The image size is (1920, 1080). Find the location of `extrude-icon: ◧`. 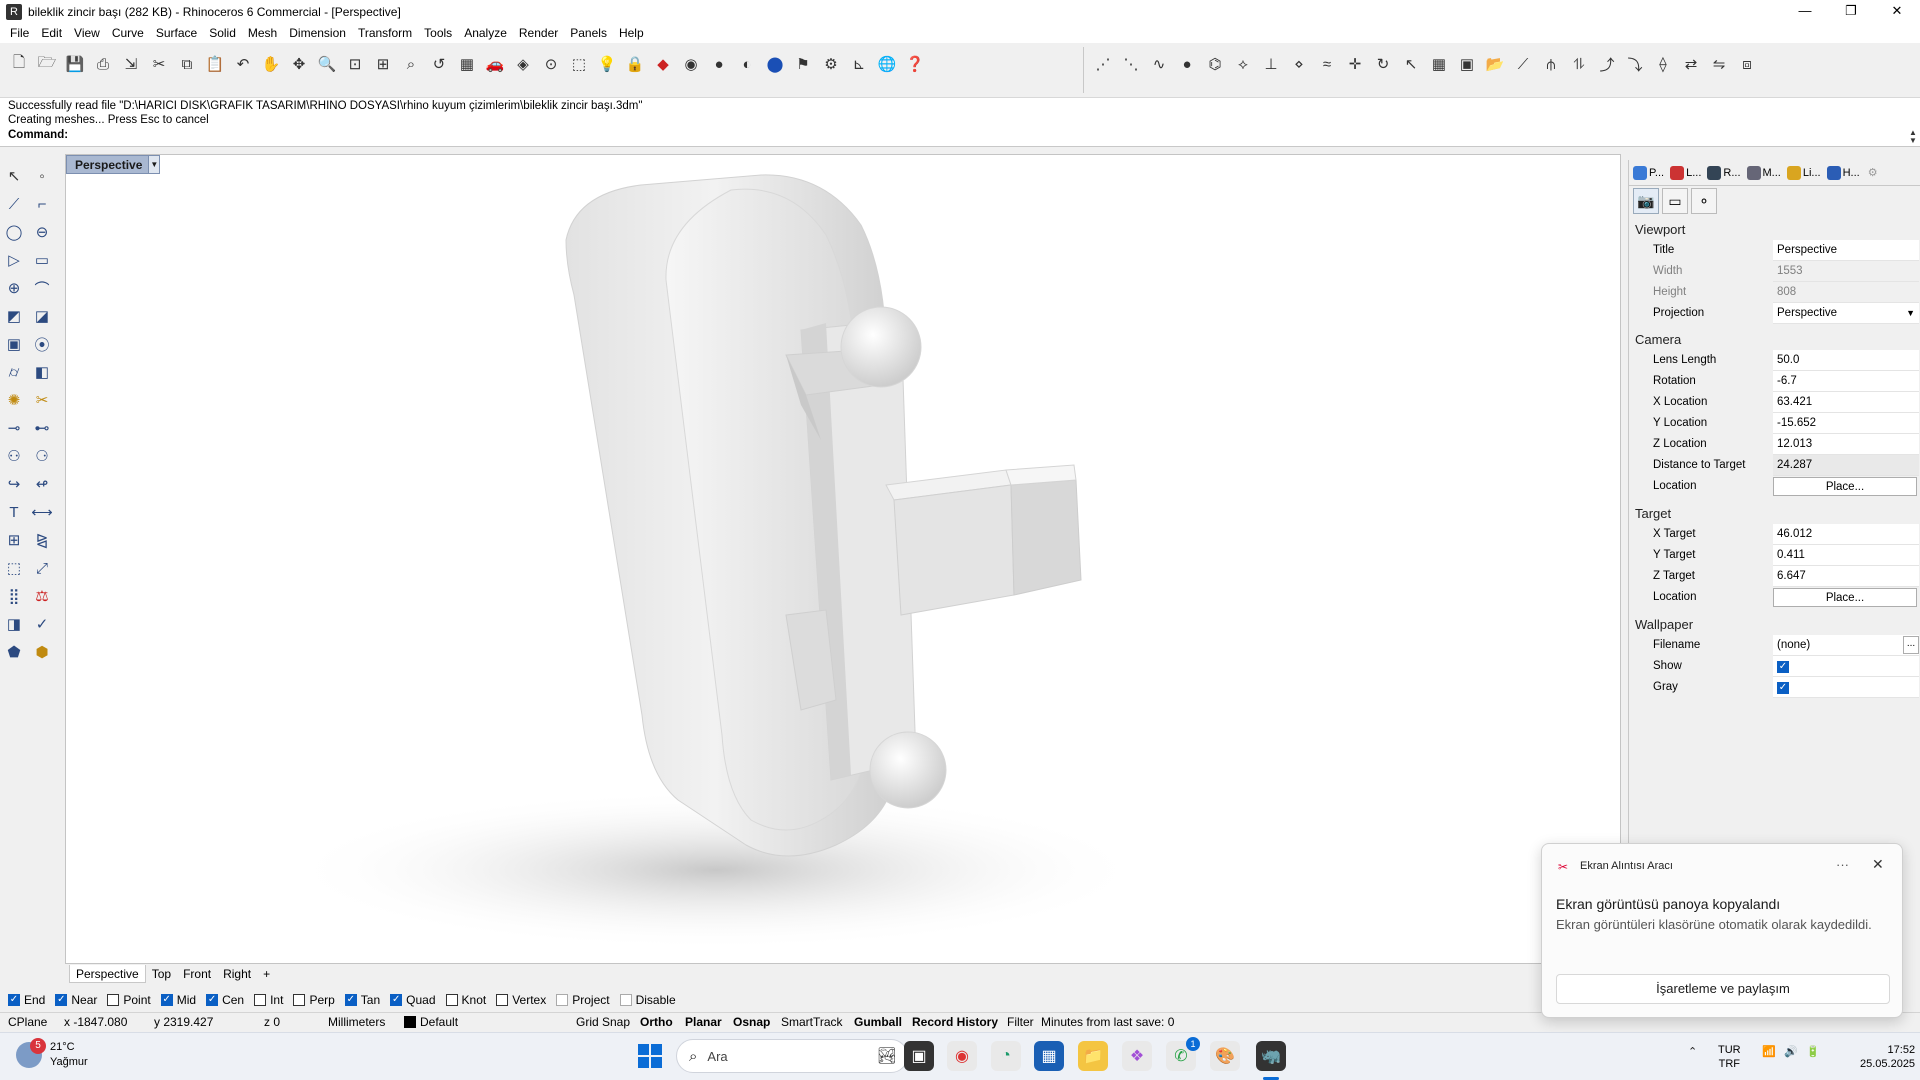

extrude-icon: ◧ is located at coordinates (42, 372).